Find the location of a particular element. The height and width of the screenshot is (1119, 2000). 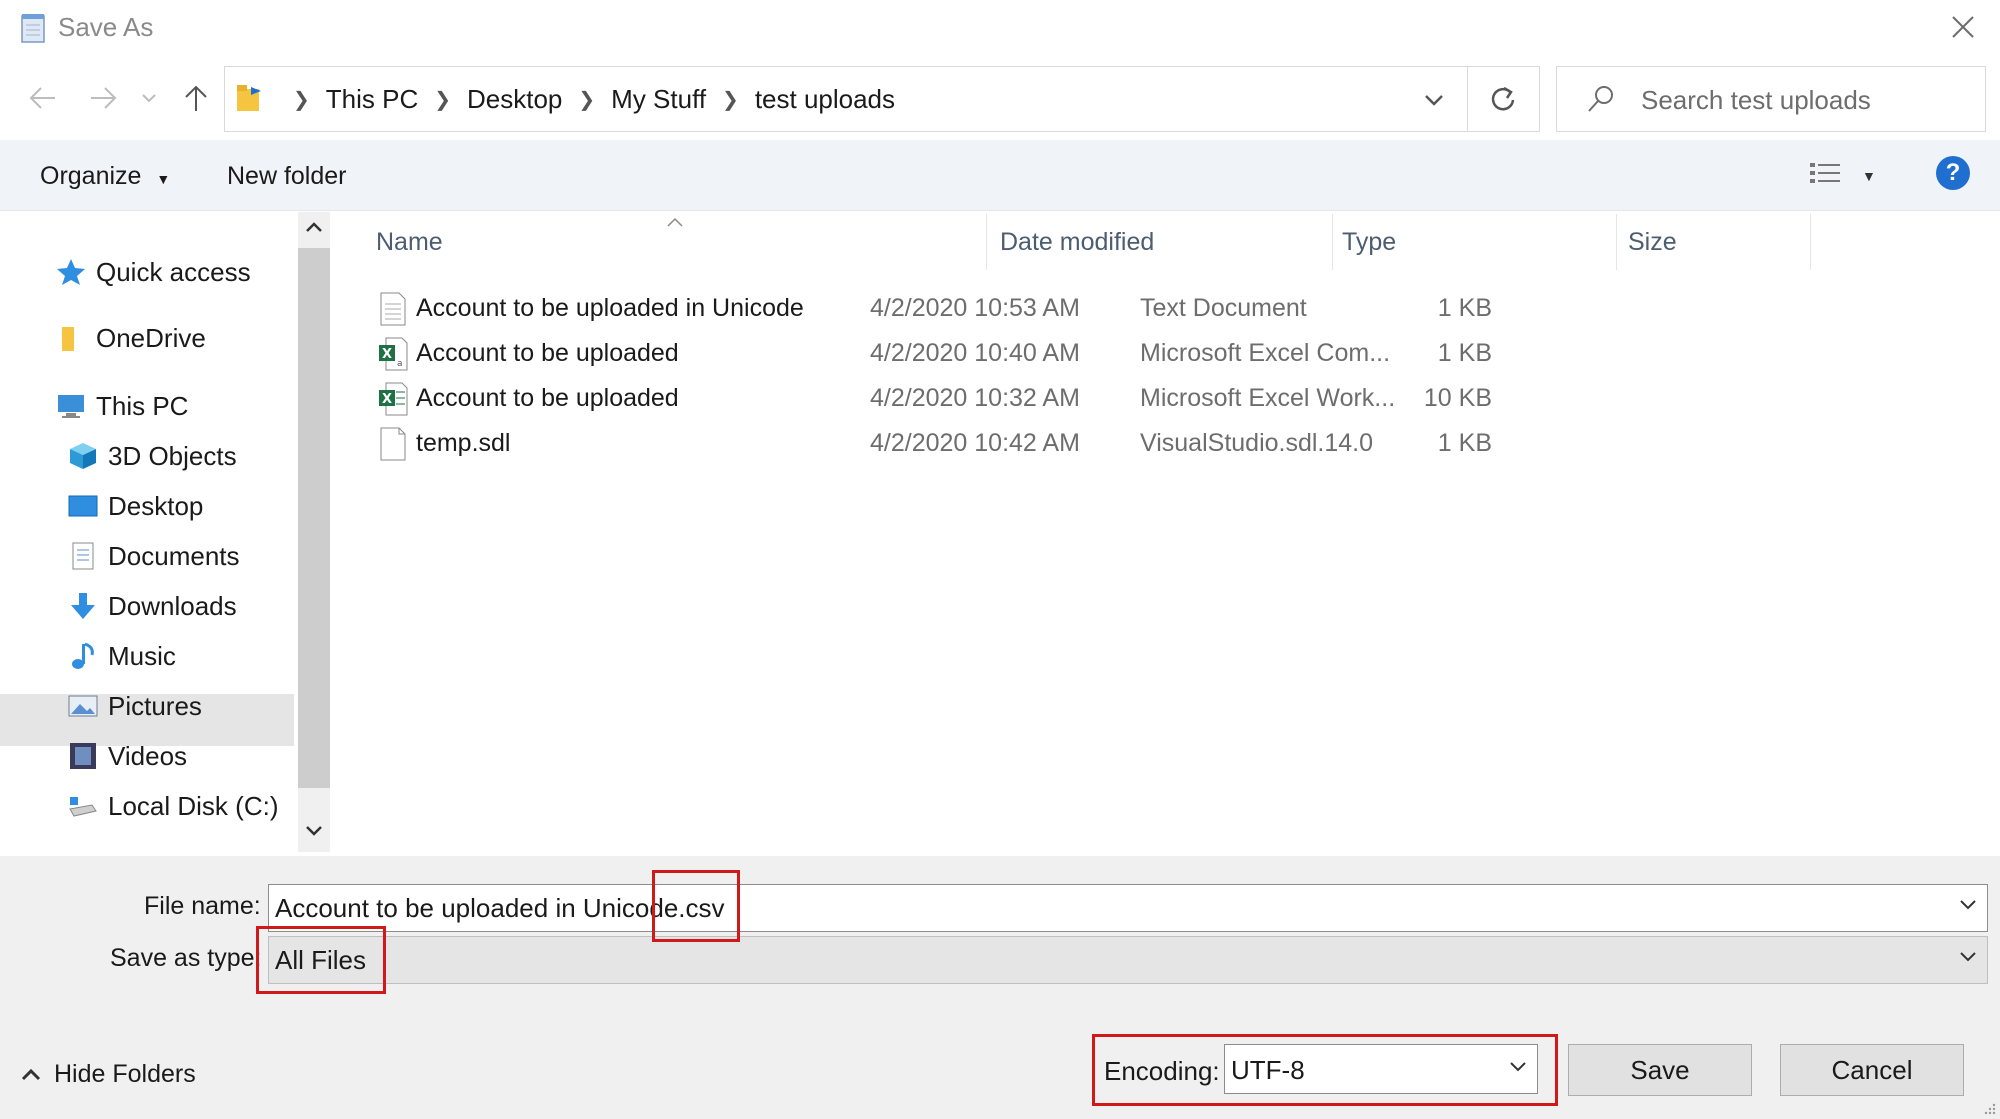

forward-arrow-icon is located at coordinates (104, 98).